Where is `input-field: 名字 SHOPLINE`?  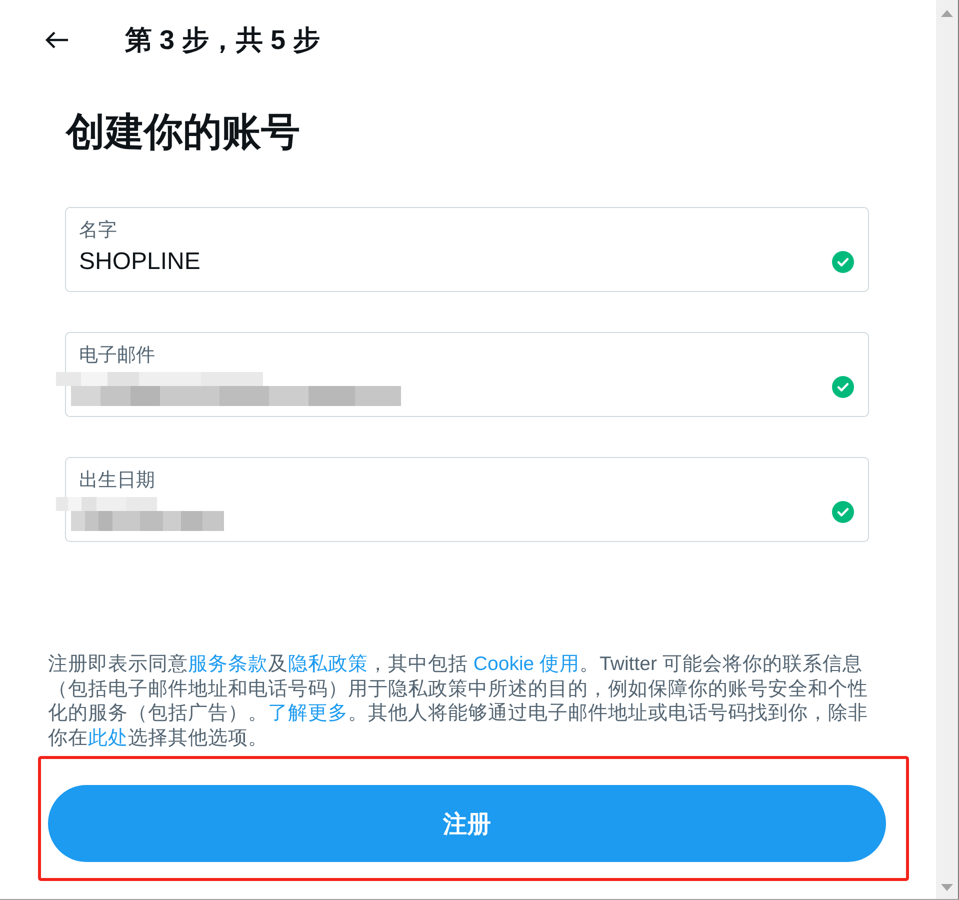
input-field: 名字 SHOPLINE is located at coordinates (467, 249).